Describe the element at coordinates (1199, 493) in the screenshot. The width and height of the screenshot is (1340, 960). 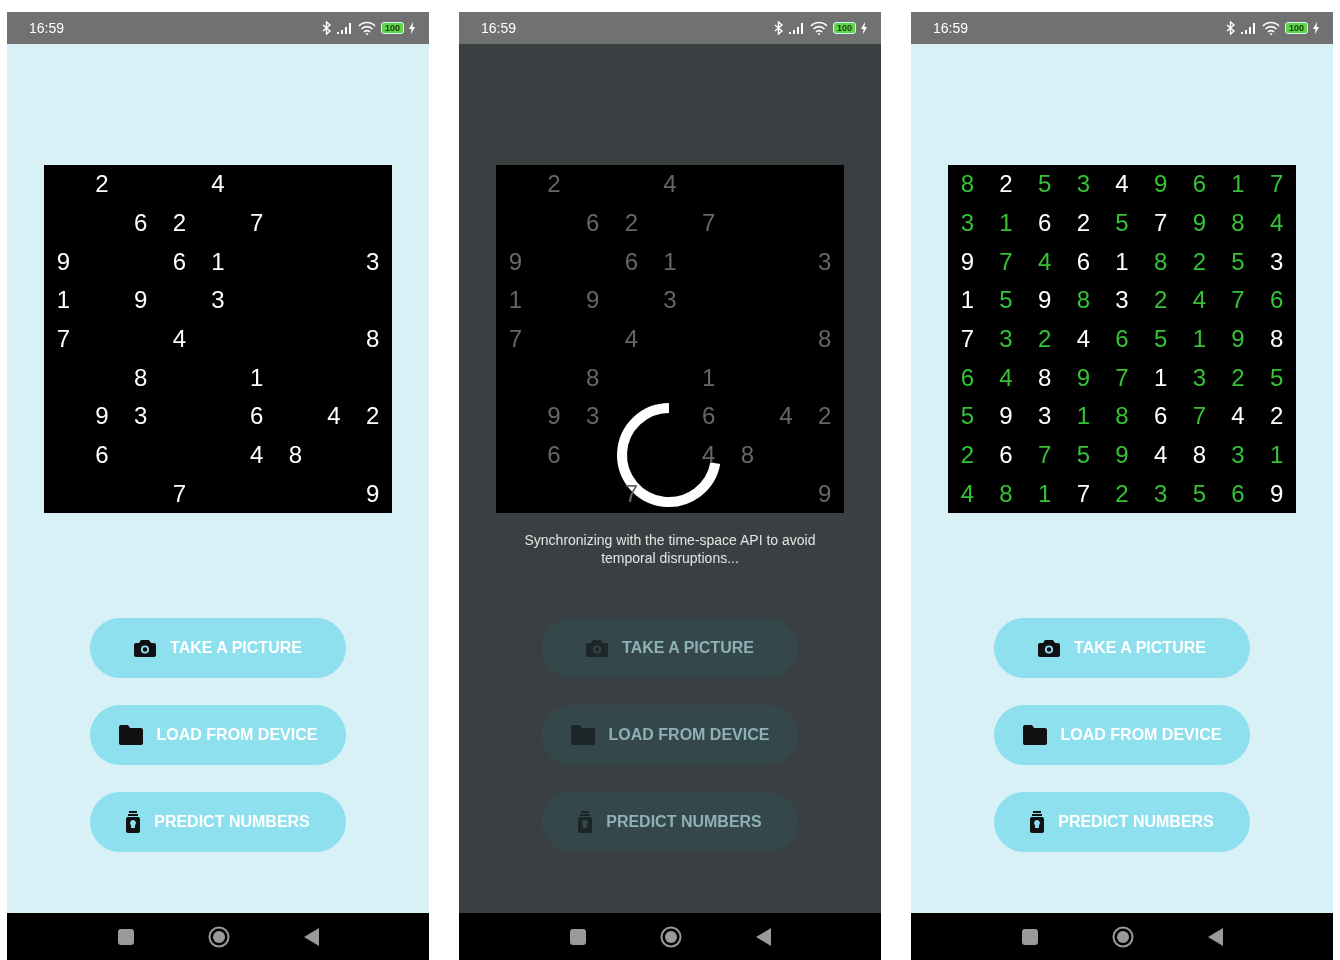
I see `grid-digit: 5` at that location.